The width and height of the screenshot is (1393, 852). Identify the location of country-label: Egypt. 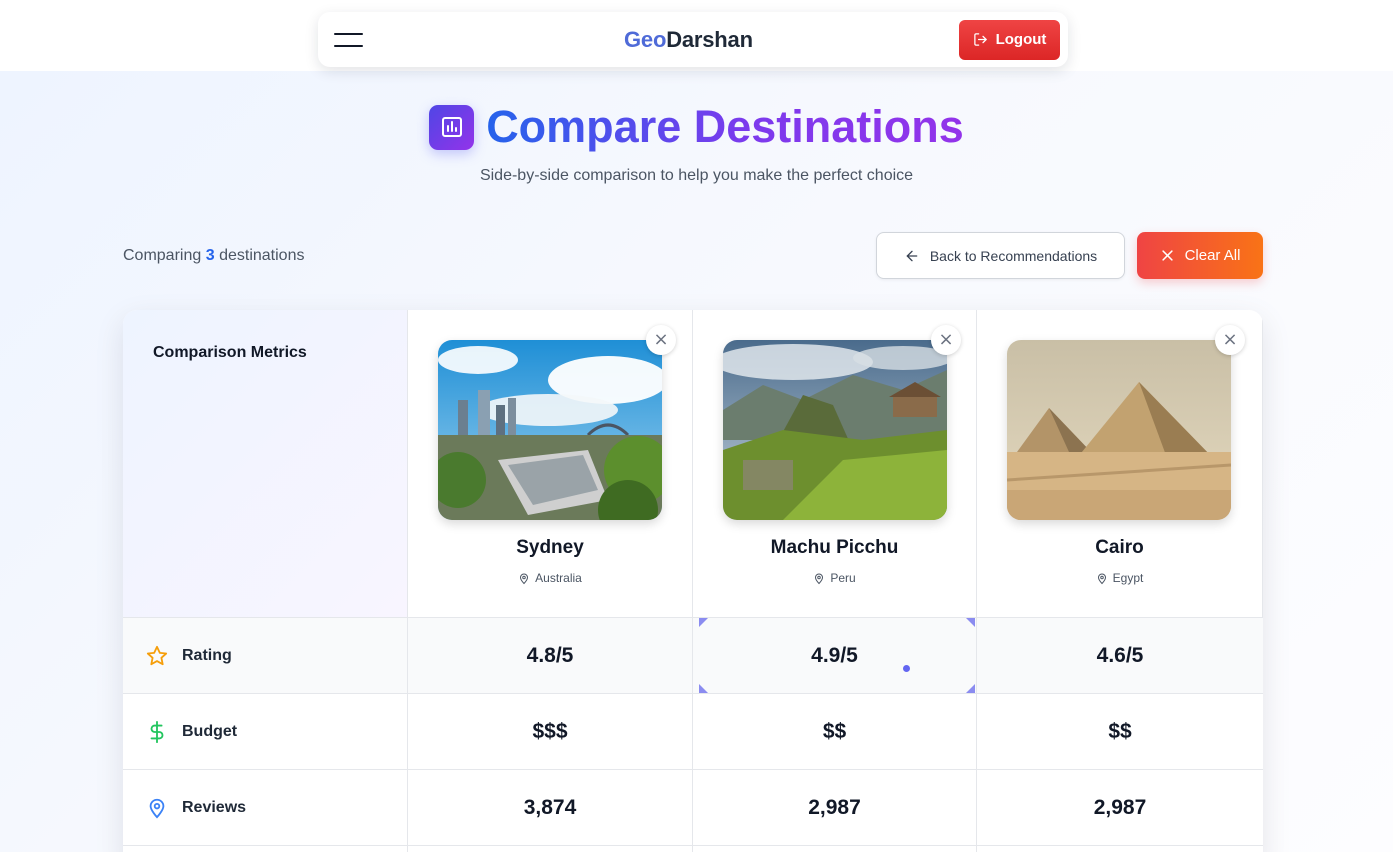
(1128, 578).